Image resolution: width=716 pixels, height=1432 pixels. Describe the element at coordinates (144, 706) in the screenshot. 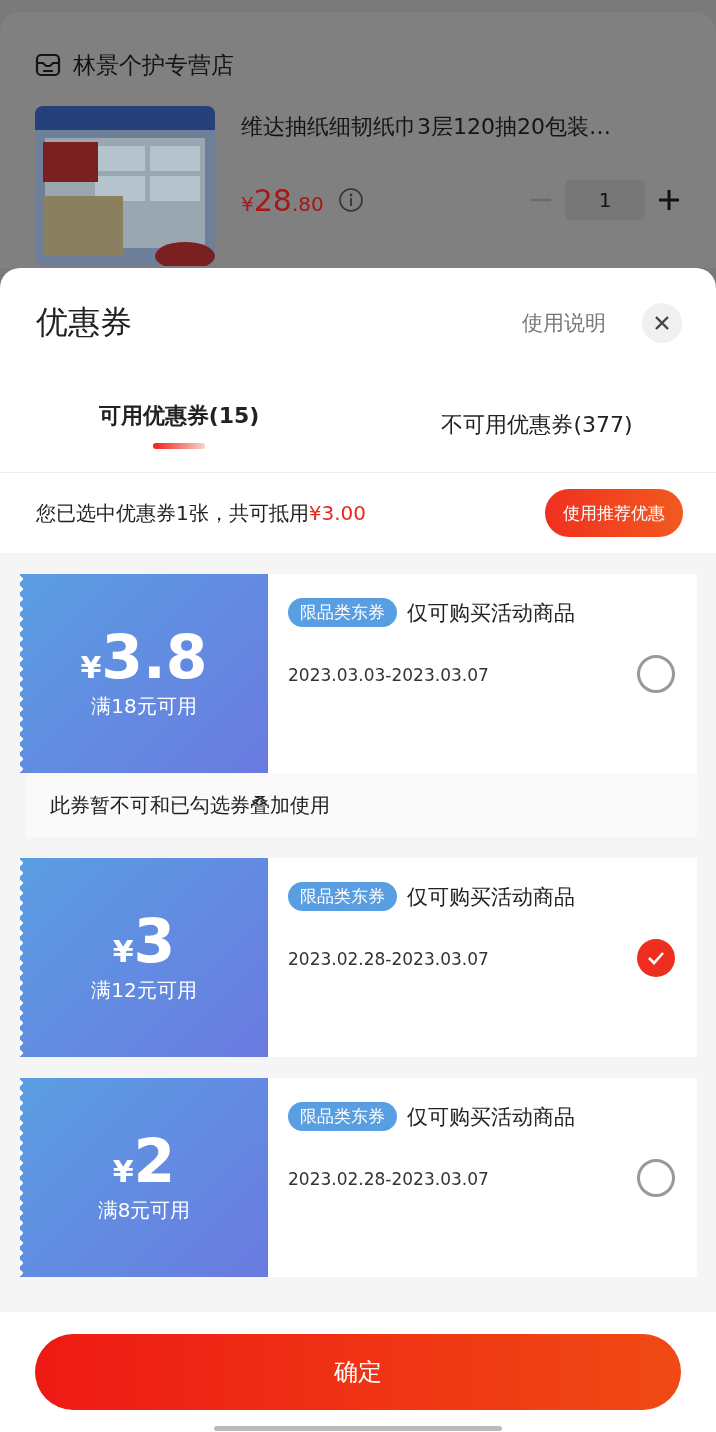

I see `coupon-condition: 满18元可用` at that location.